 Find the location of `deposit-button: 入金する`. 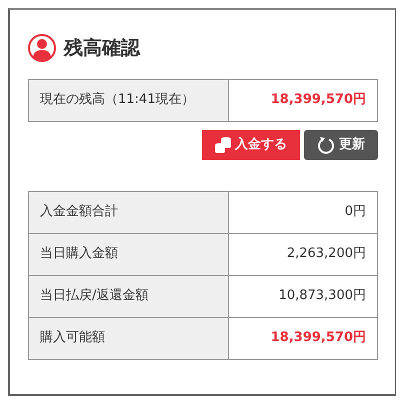

deposit-button: 入金する is located at coordinates (251, 145).